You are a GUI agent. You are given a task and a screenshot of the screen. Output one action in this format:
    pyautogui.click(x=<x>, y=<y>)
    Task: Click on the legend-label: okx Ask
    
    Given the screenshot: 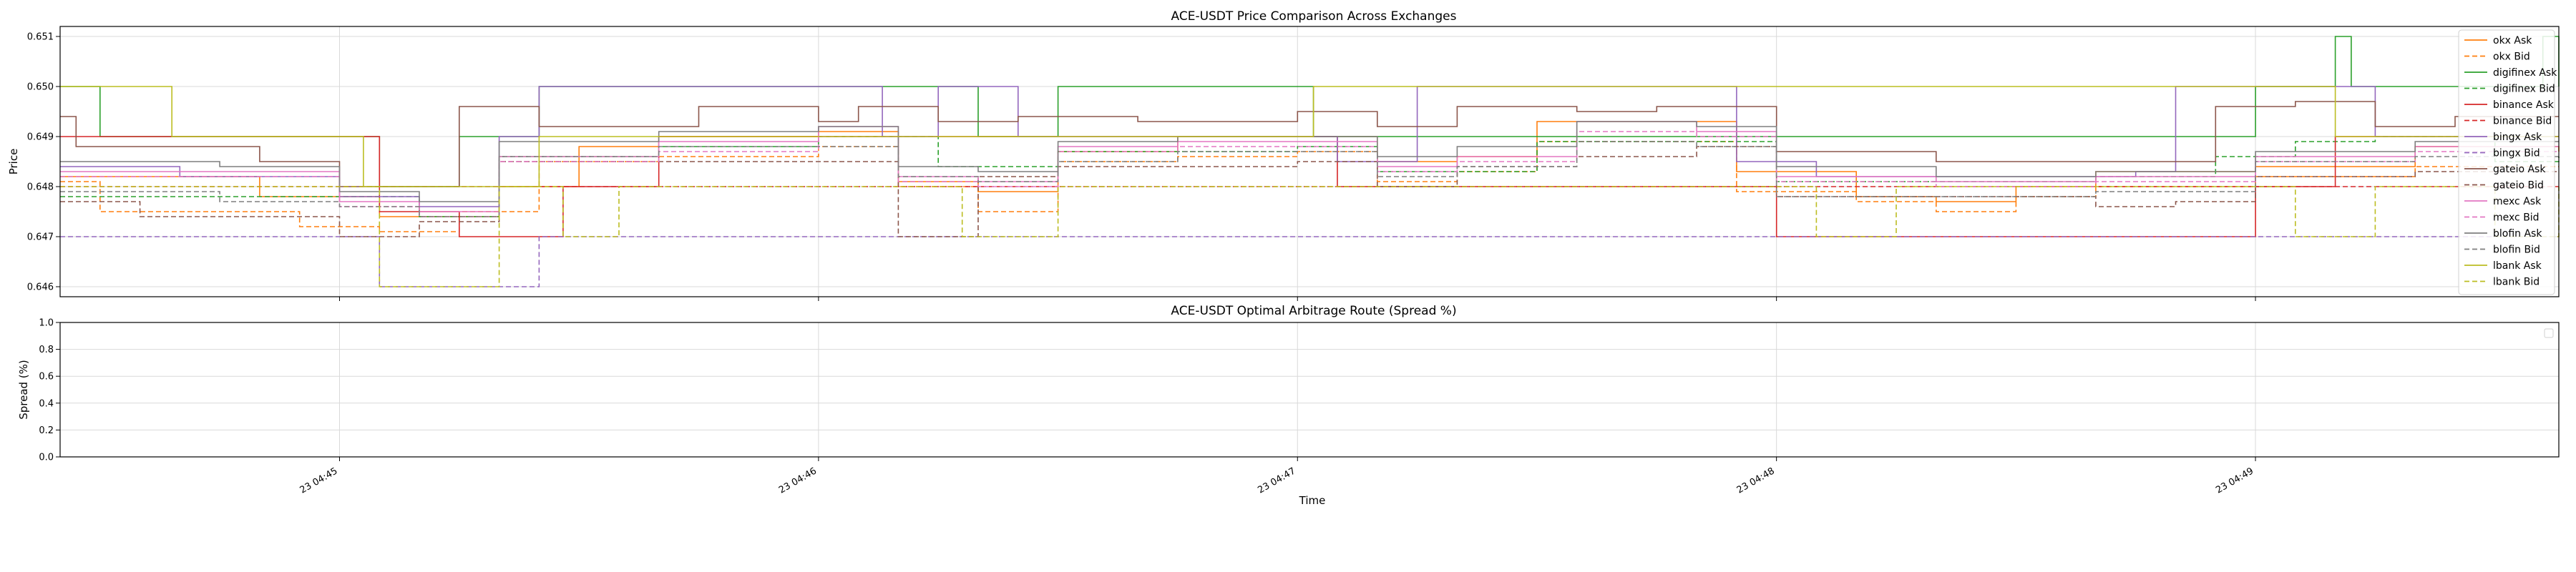 What is the action you would take?
    pyautogui.click(x=2512, y=40)
    